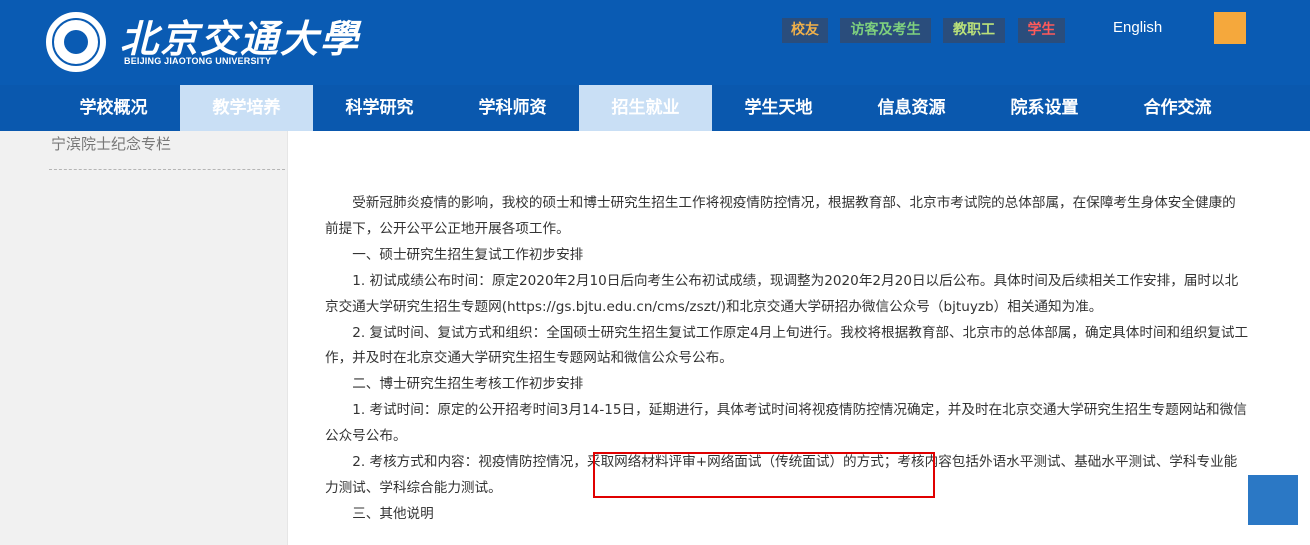  Describe the element at coordinates (778, 108) in the screenshot. I see `nav-item-student-life: 学生天地` at that location.